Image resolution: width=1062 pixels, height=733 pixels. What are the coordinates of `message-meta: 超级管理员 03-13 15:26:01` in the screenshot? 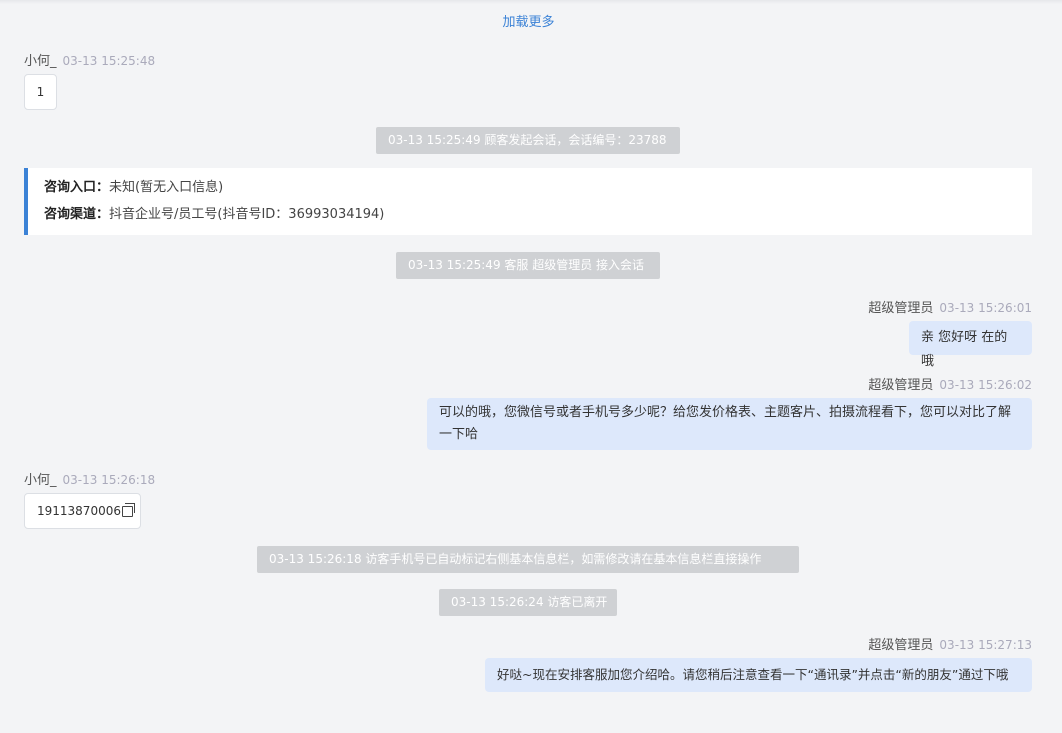 It's located at (950, 306).